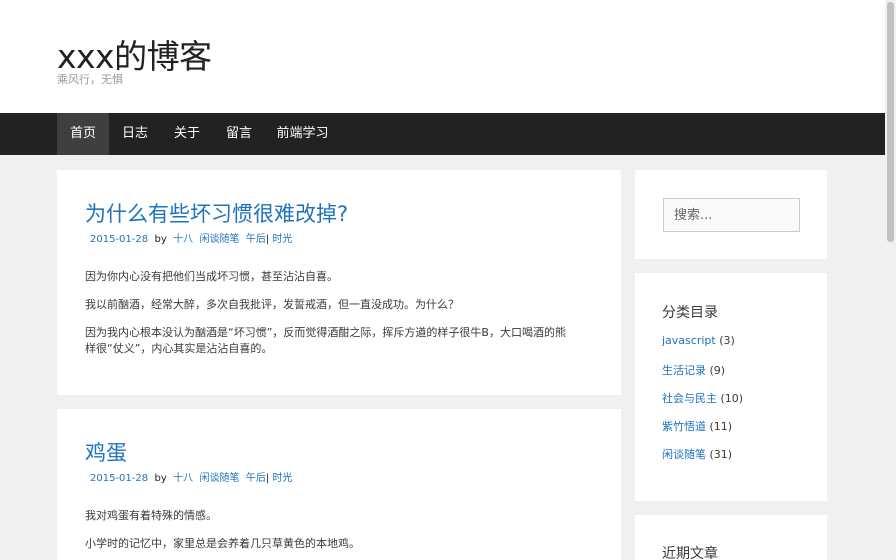 The image size is (896, 560). What do you see at coordinates (222, 543) in the screenshot?
I see `post-paragraph: 小学时的记忆中，家里总是会养着几只草黄色的本地鸡。` at bounding box center [222, 543].